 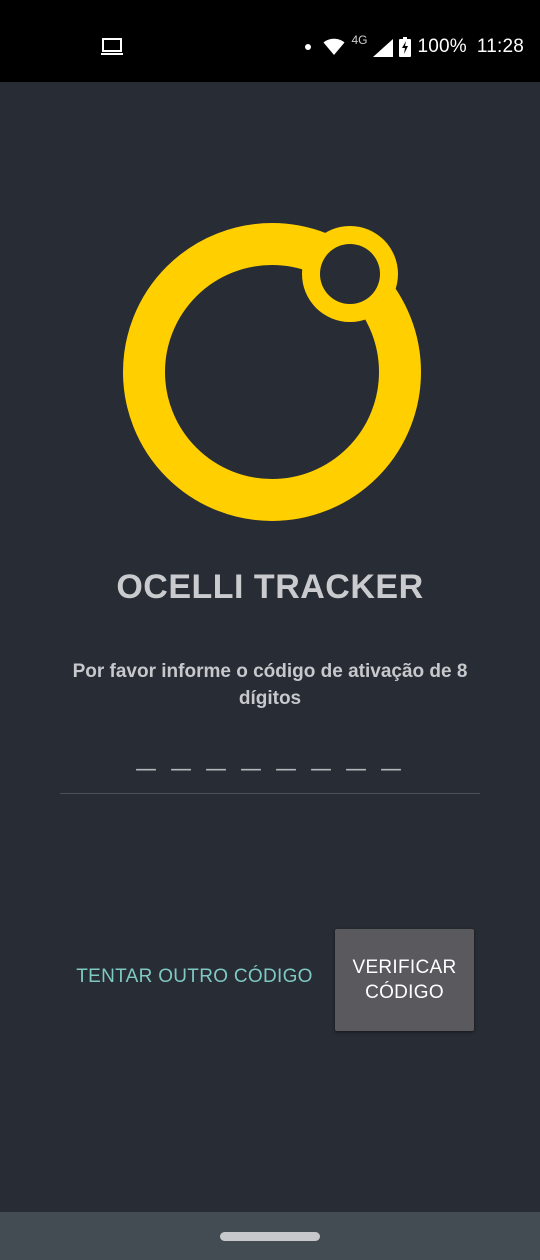 I want to click on mobile-network: 4G, so click(x=372, y=46).